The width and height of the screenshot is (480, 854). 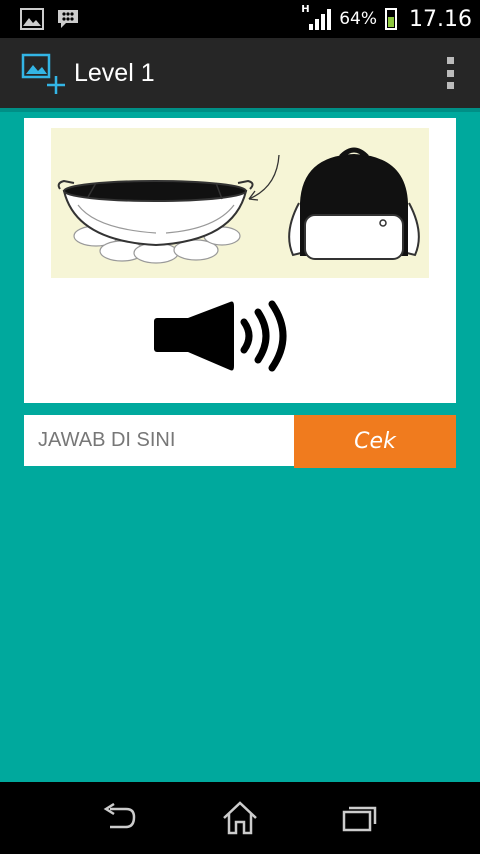 What do you see at coordinates (240, 19) in the screenshot?
I see `status-bar: H 64% 17.16` at bounding box center [240, 19].